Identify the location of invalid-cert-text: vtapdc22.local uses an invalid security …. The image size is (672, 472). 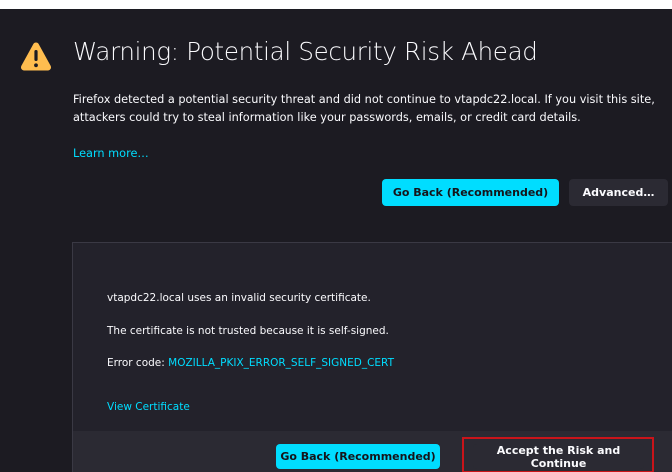
(239, 298).